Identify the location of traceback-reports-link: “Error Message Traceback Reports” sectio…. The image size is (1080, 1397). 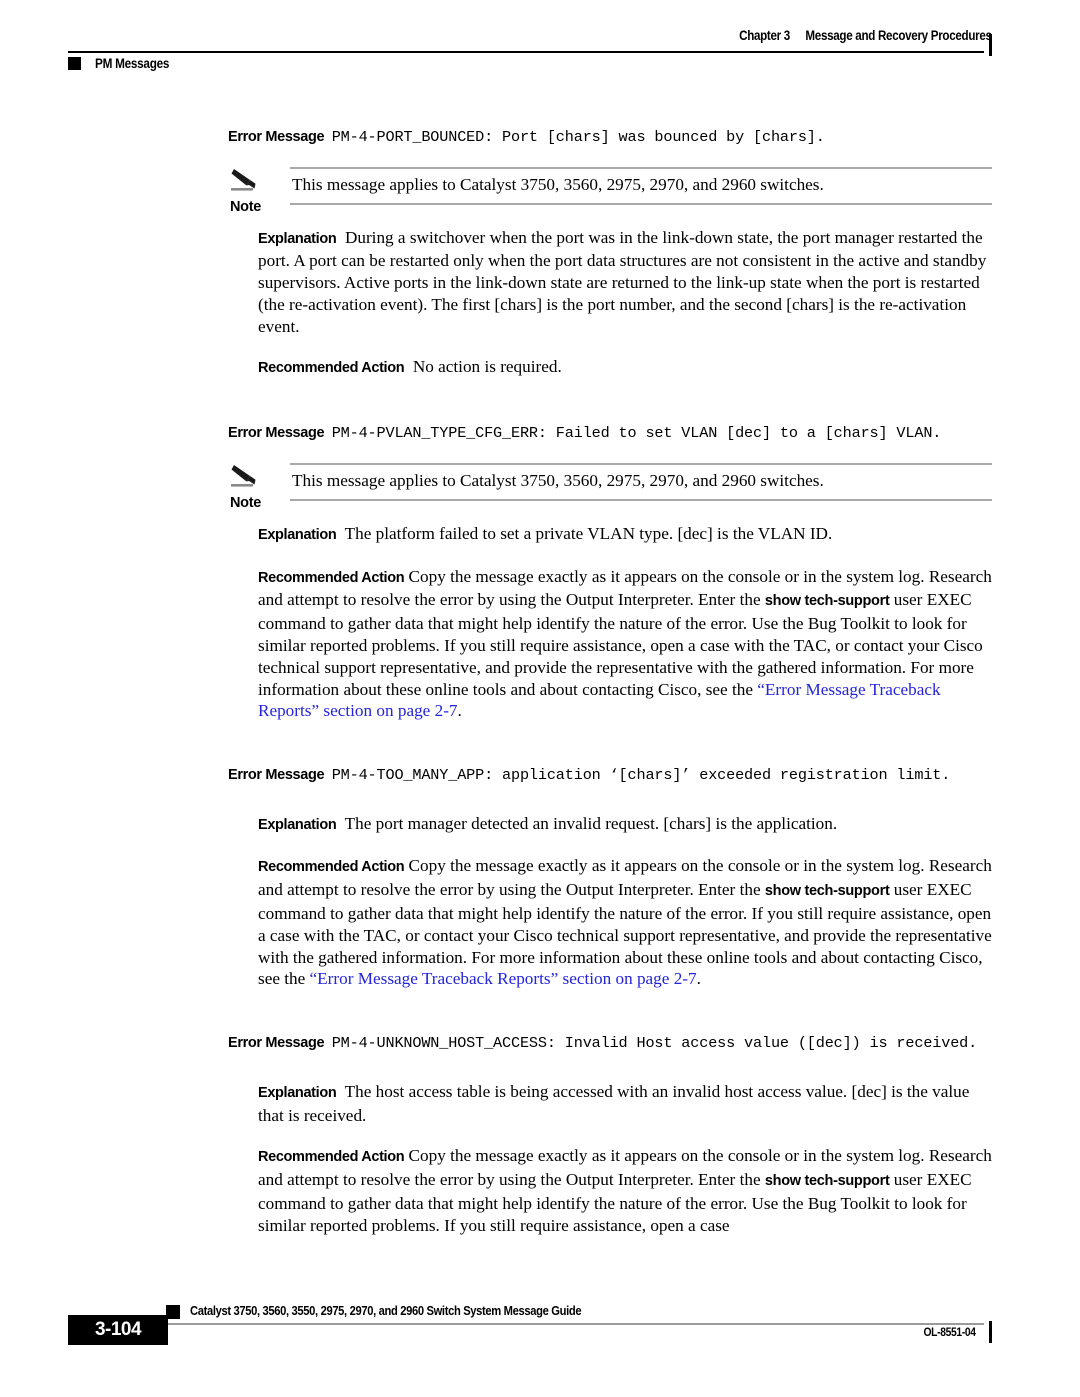
(503, 978).